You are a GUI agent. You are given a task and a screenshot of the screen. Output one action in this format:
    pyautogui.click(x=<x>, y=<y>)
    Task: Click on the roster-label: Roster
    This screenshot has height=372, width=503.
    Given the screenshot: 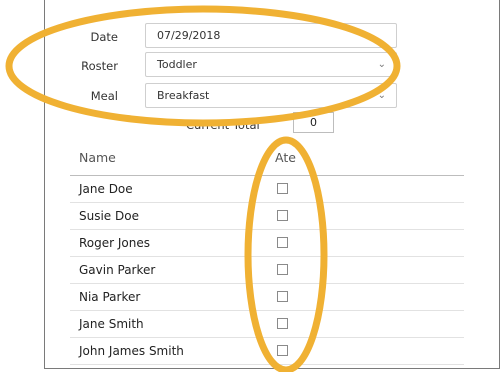 What is the action you would take?
    pyautogui.click(x=99, y=66)
    